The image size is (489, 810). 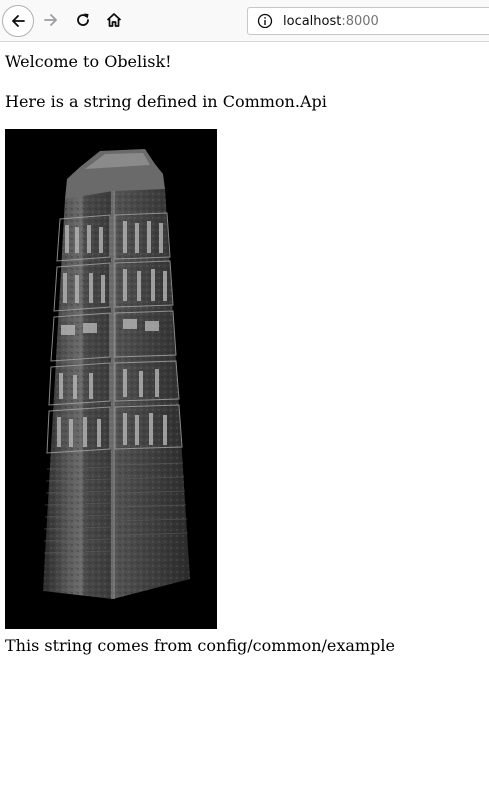 I want to click on common-api-text: Here is a string defined in Common.Api, so click(x=166, y=101).